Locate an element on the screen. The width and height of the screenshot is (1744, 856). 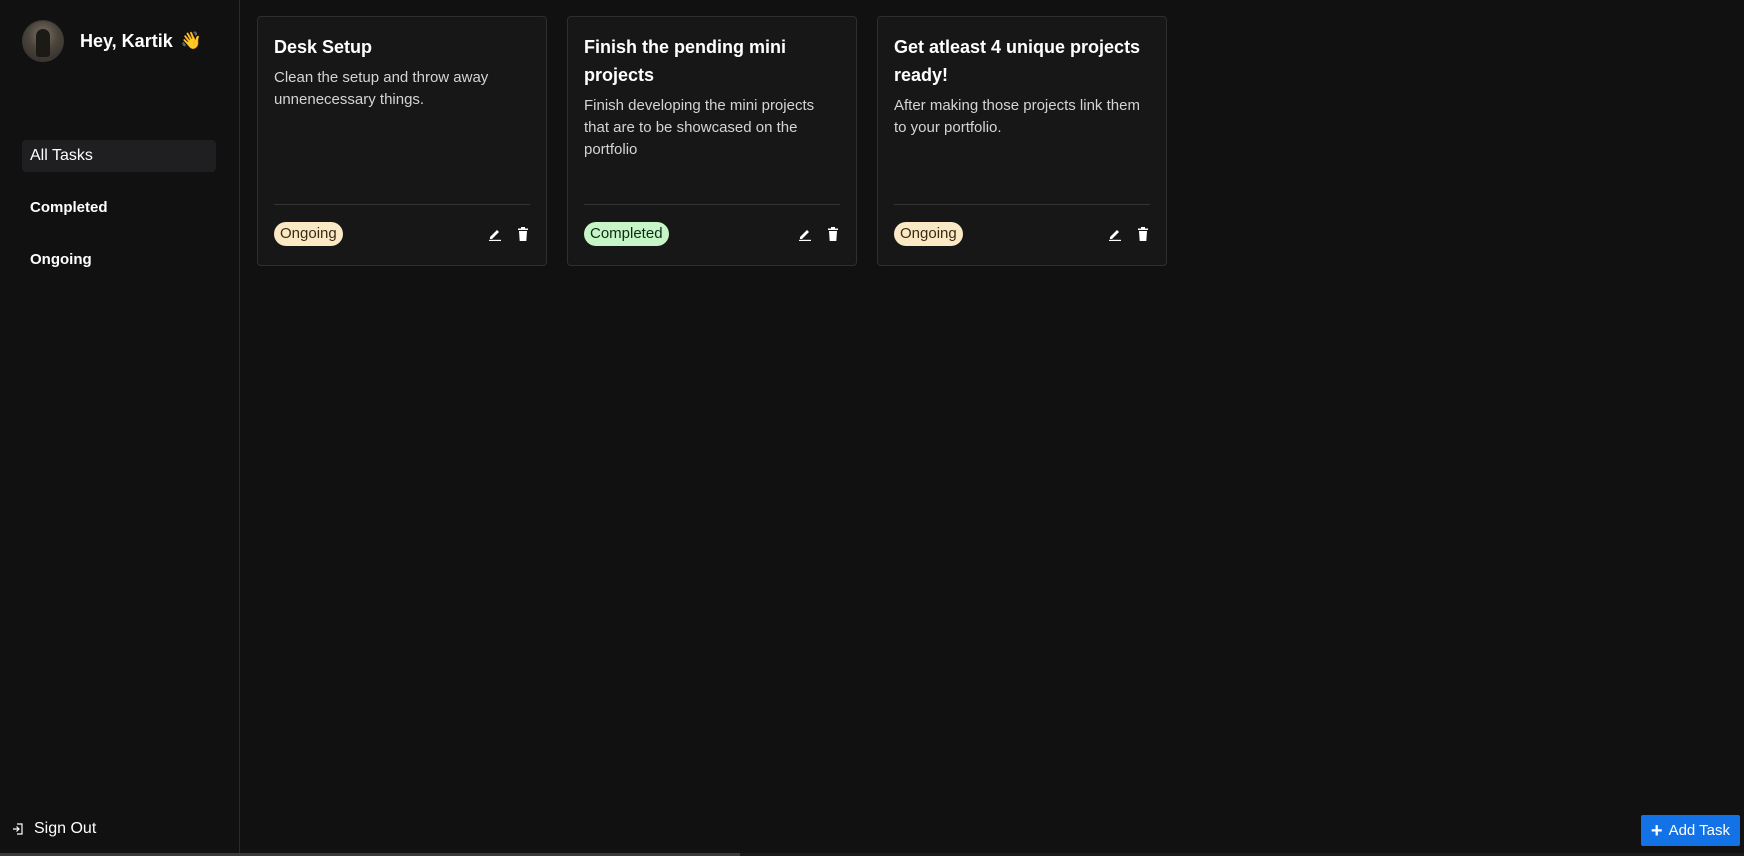
wave-emoji-icon: 👋 is located at coordinates (191, 40).